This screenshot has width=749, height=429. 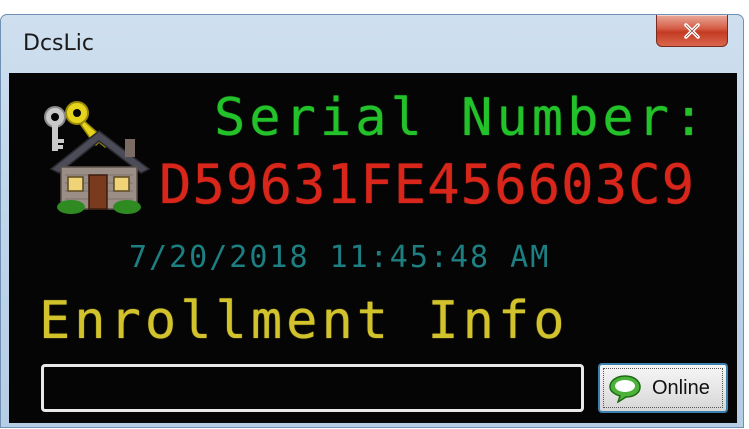 I want to click on window-bottom-border, so click(x=373, y=426).